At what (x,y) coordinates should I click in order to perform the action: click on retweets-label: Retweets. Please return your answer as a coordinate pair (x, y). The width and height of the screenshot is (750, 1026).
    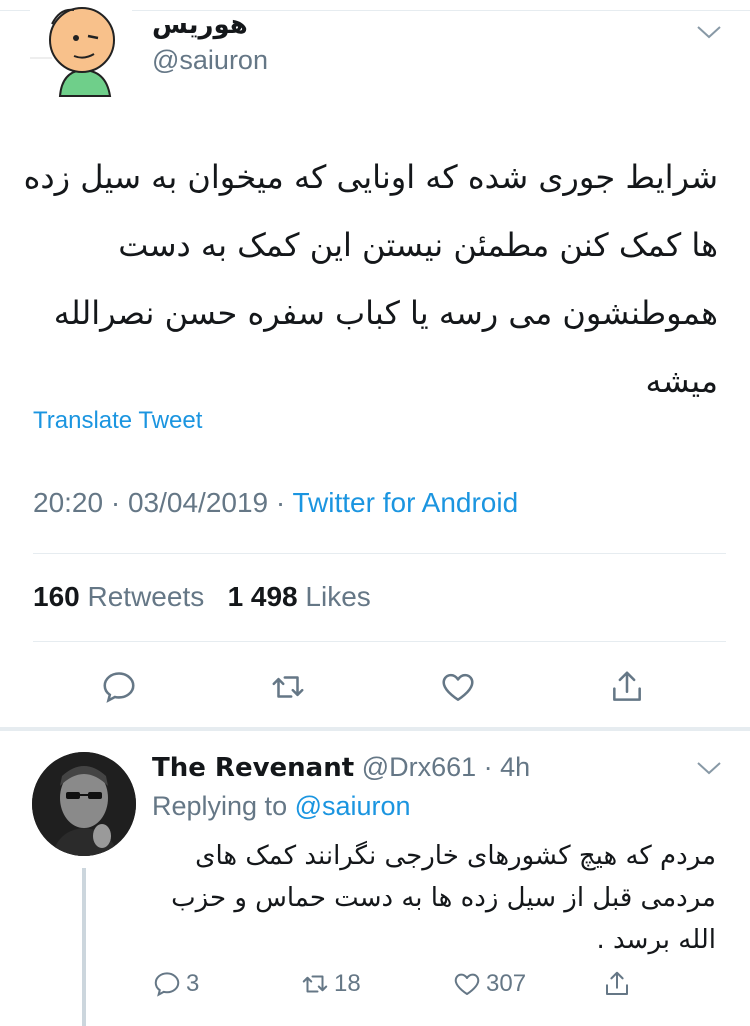
    Looking at the image, I should click on (146, 596).